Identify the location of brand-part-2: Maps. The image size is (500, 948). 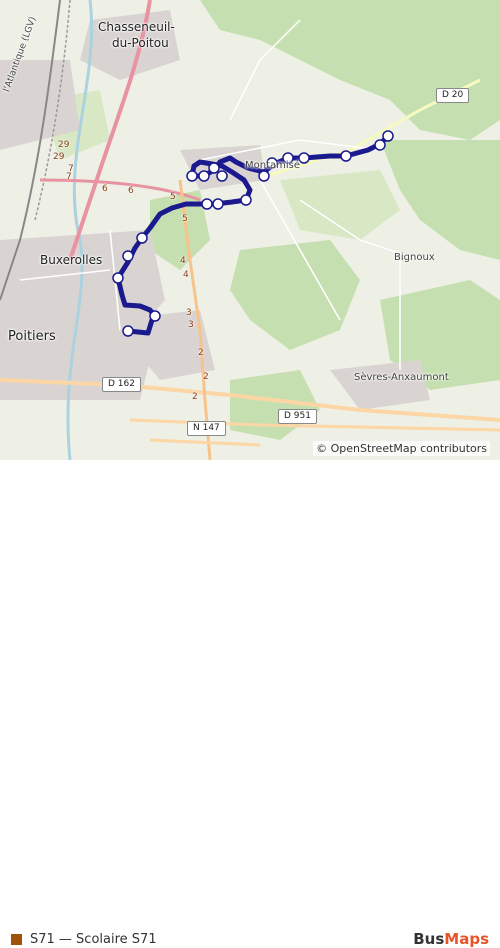
(466, 939).